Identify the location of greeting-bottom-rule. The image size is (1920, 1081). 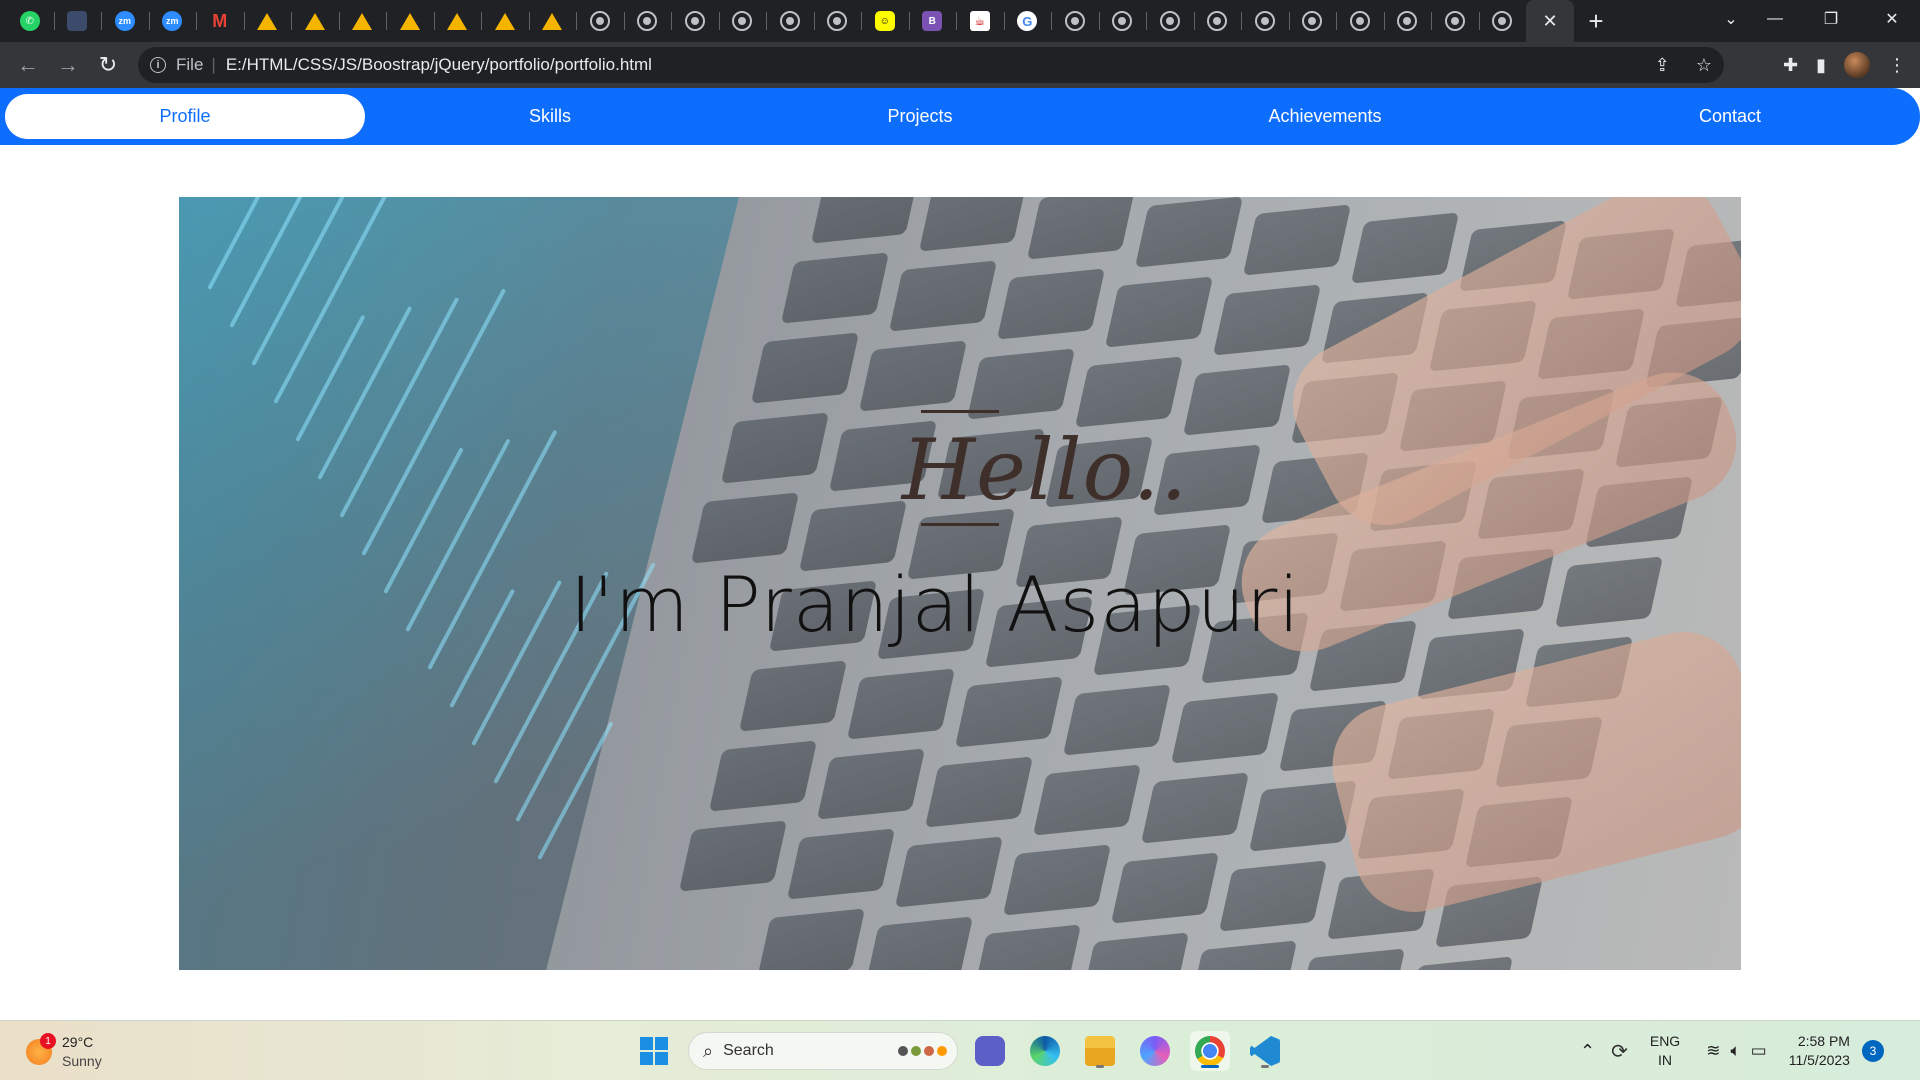
(960, 524).